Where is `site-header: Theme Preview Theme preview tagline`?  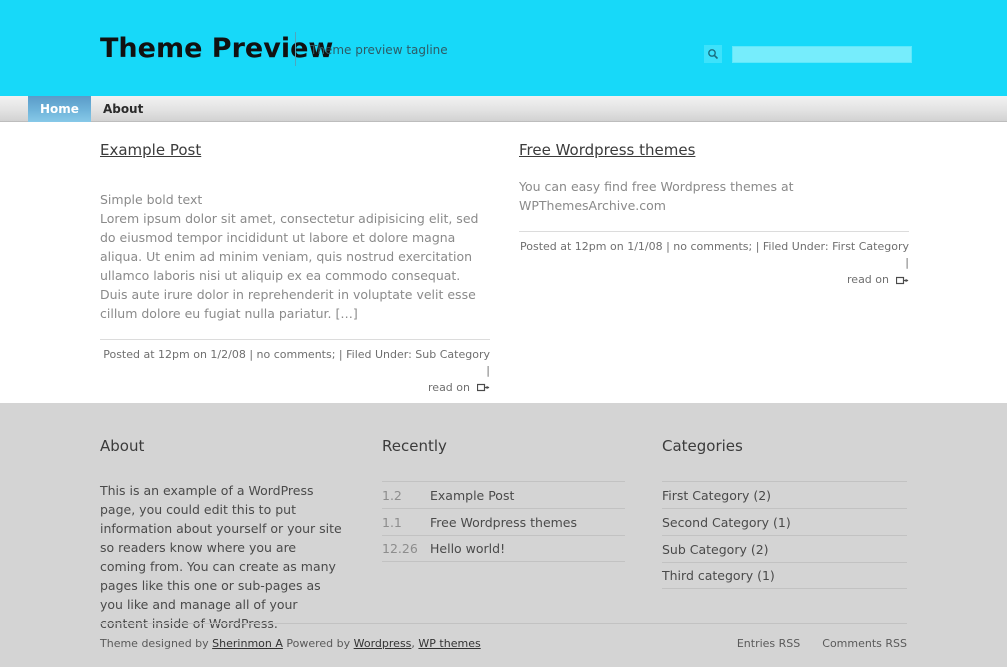
site-header: Theme Preview Theme preview tagline is located at coordinates (503, 48).